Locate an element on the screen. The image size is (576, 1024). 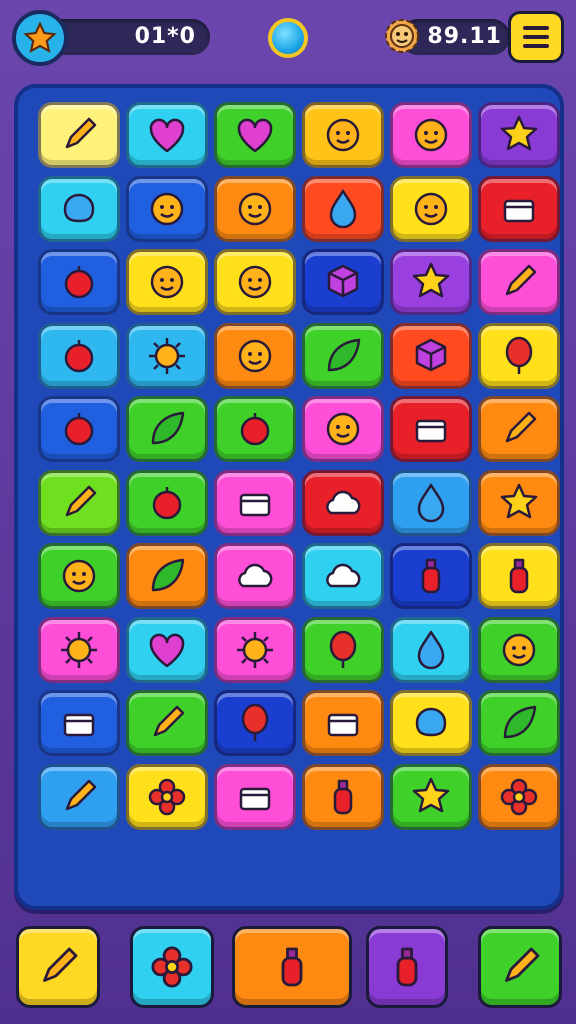
fish-icon is located at coordinates (431, 208).